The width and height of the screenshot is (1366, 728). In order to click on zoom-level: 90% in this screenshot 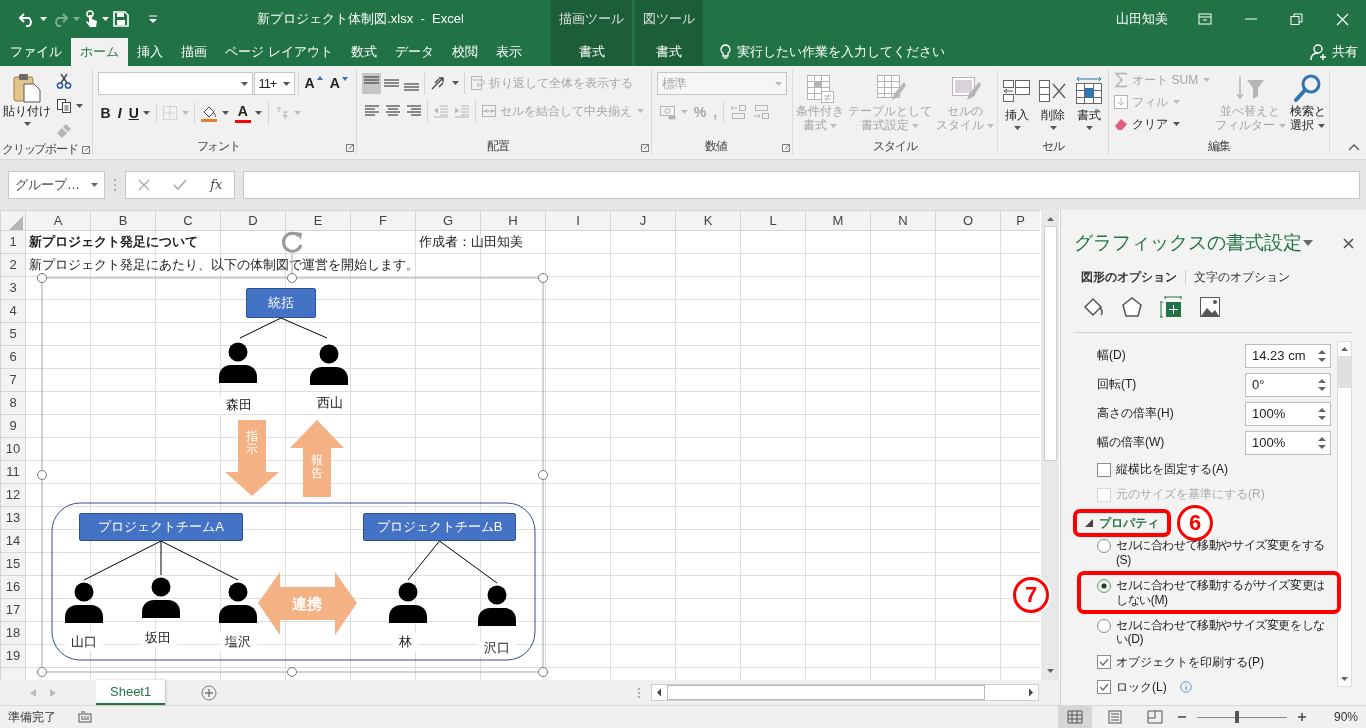, I will do `click(1345, 717)`.